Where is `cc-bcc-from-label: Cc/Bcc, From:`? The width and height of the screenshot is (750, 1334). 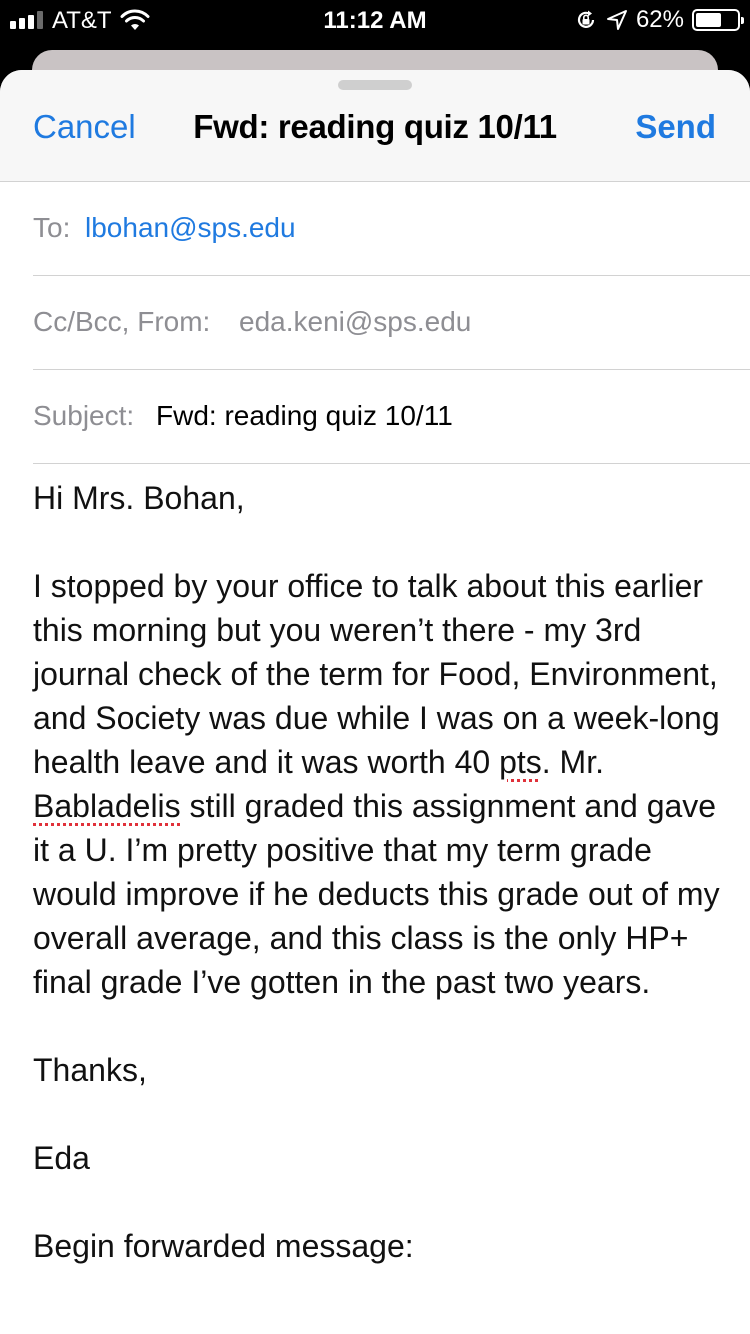 cc-bcc-from-label: Cc/Bcc, From: is located at coordinates (122, 321).